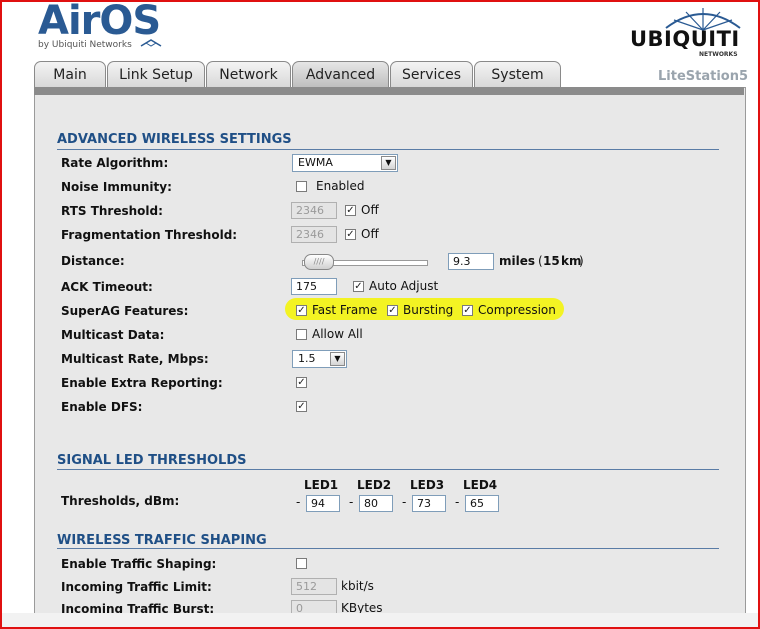  Describe the element at coordinates (107, 287) in the screenshot. I see `ack-timeout-label: ACK Timeout:` at that location.